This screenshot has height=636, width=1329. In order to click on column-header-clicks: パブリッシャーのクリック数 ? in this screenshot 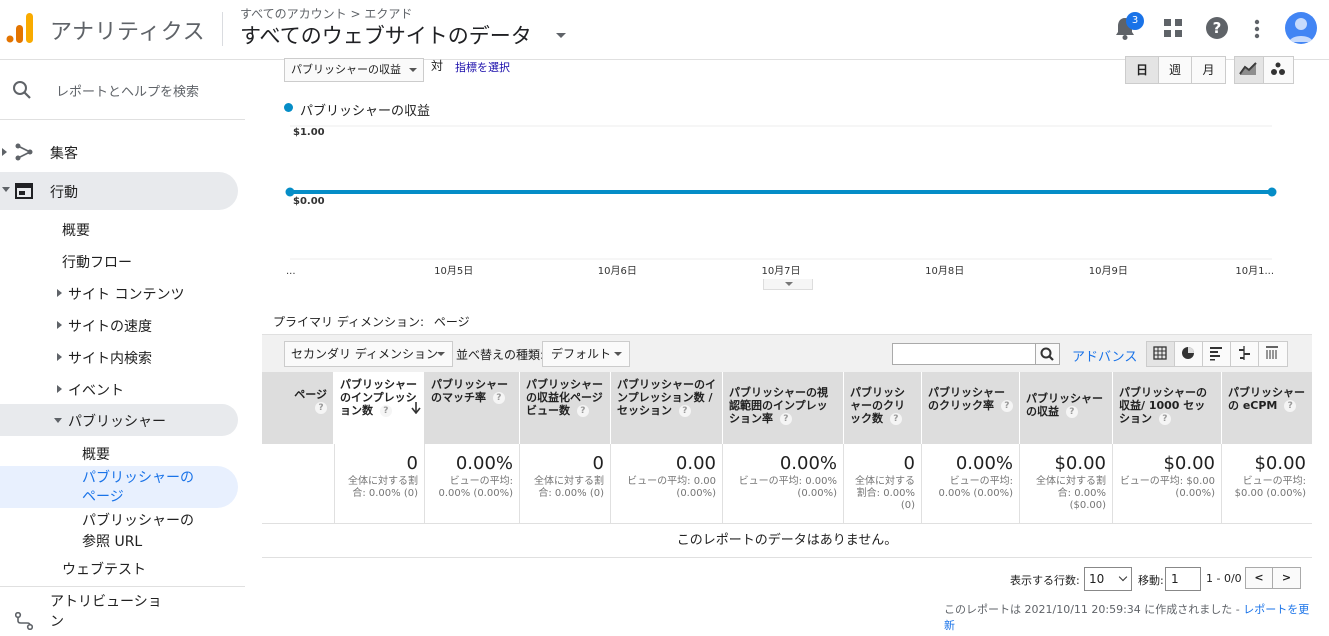, I will do `click(883, 408)`.